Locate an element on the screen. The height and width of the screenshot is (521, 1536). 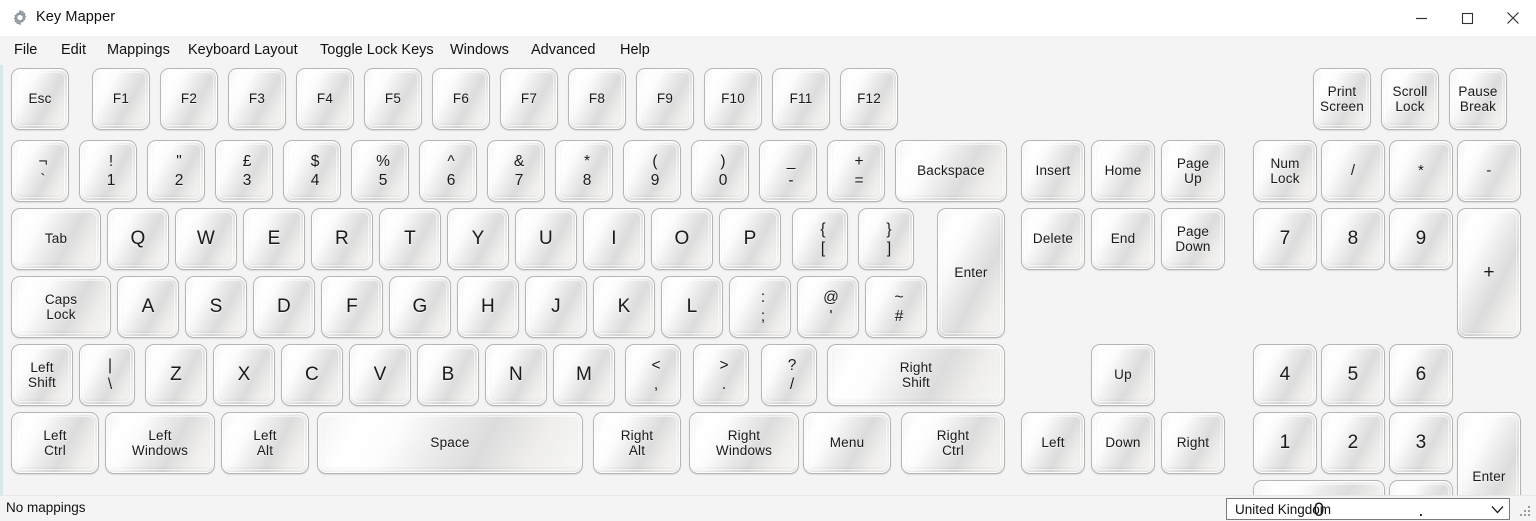
key-key-x: X is located at coordinates (244, 375).